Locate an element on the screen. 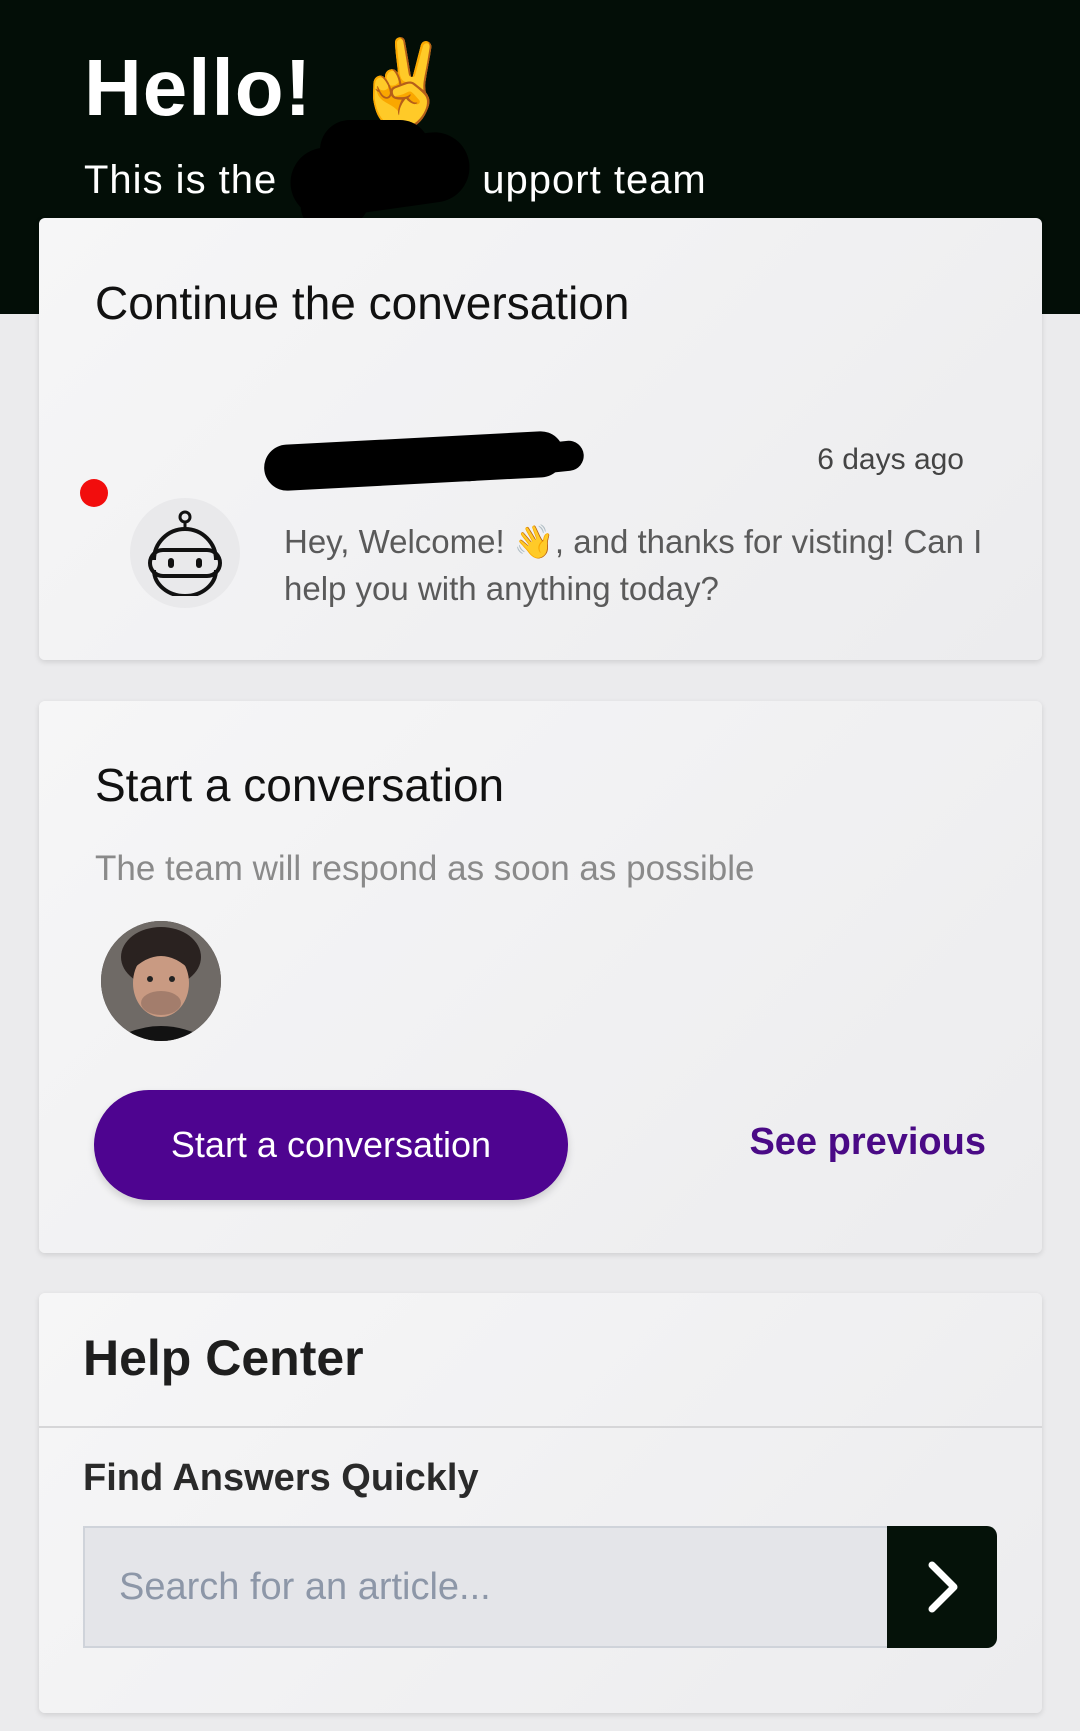  robot-icon is located at coordinates (185, 553).